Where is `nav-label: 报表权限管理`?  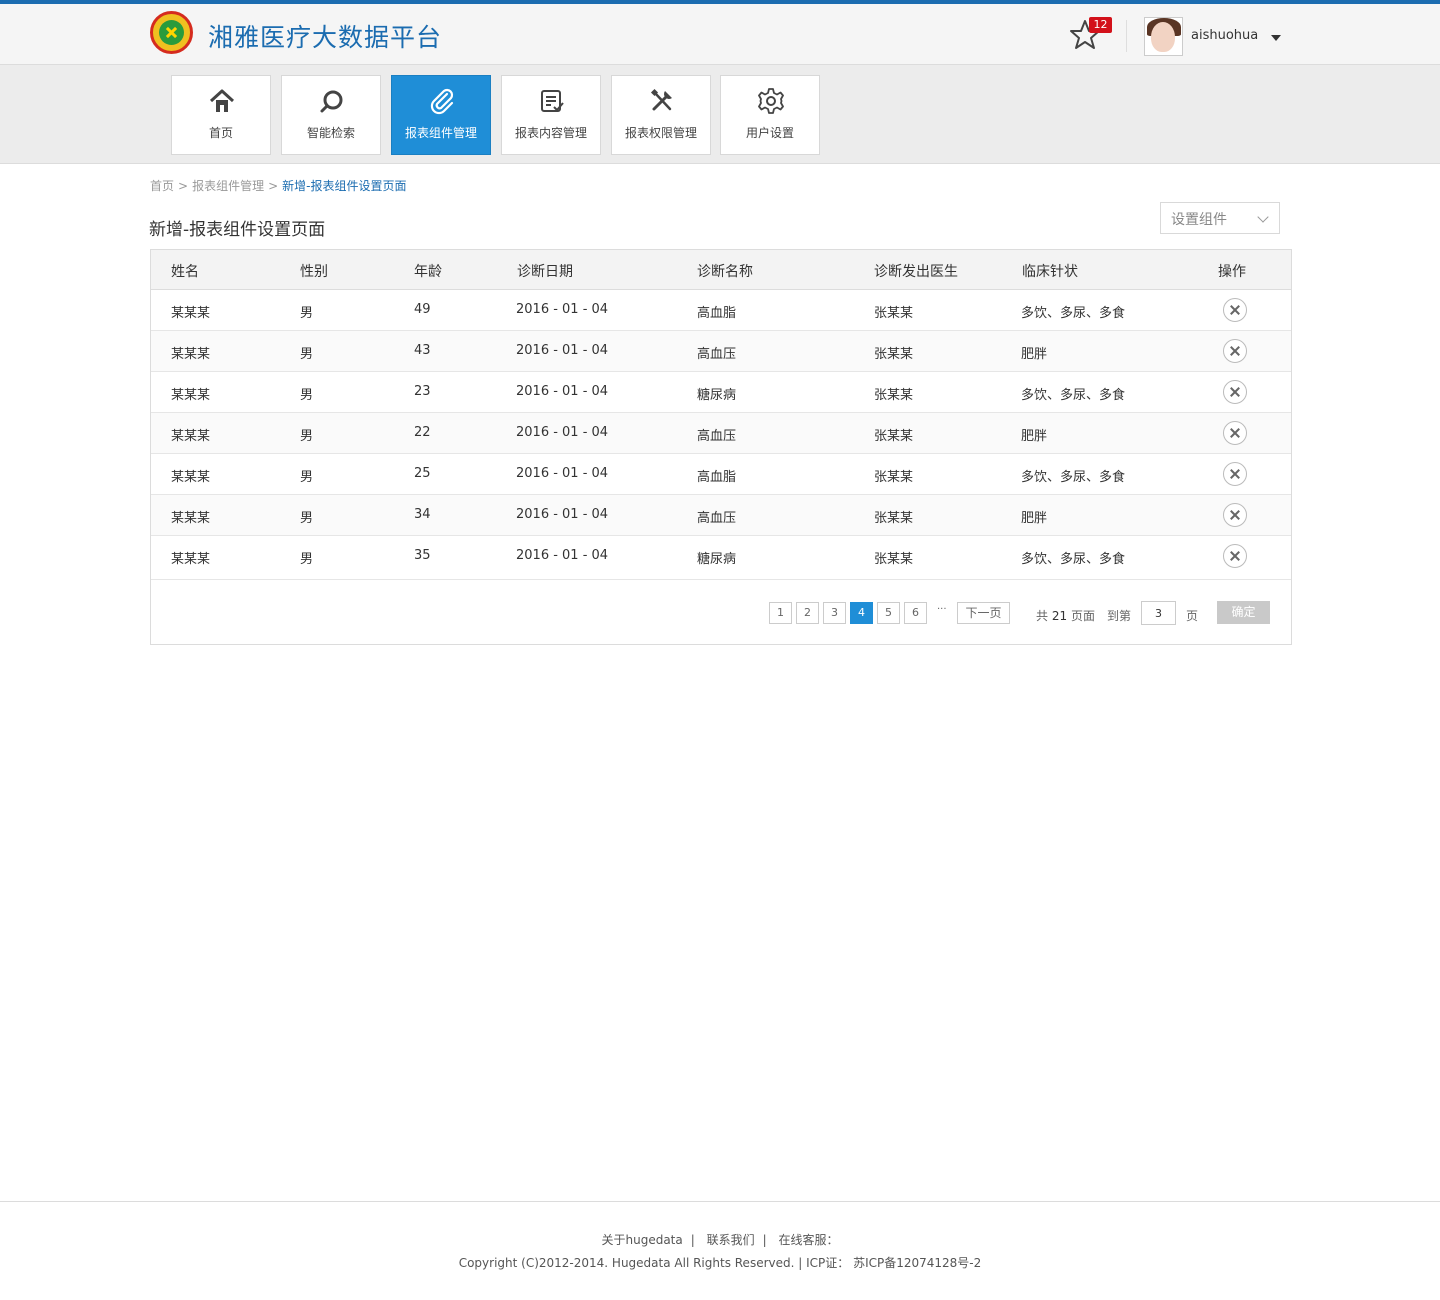 nav-label: 报表权限管理 is located at coordinates (660, 133).